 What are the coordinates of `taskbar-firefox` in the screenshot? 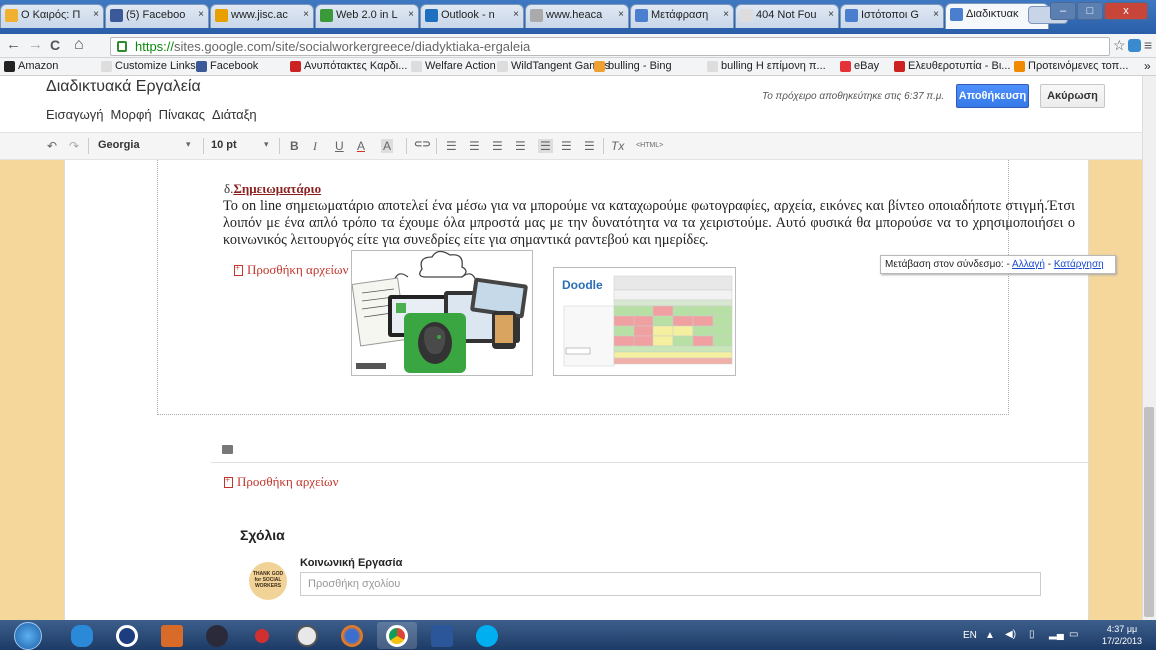 It's located at (352, 635).